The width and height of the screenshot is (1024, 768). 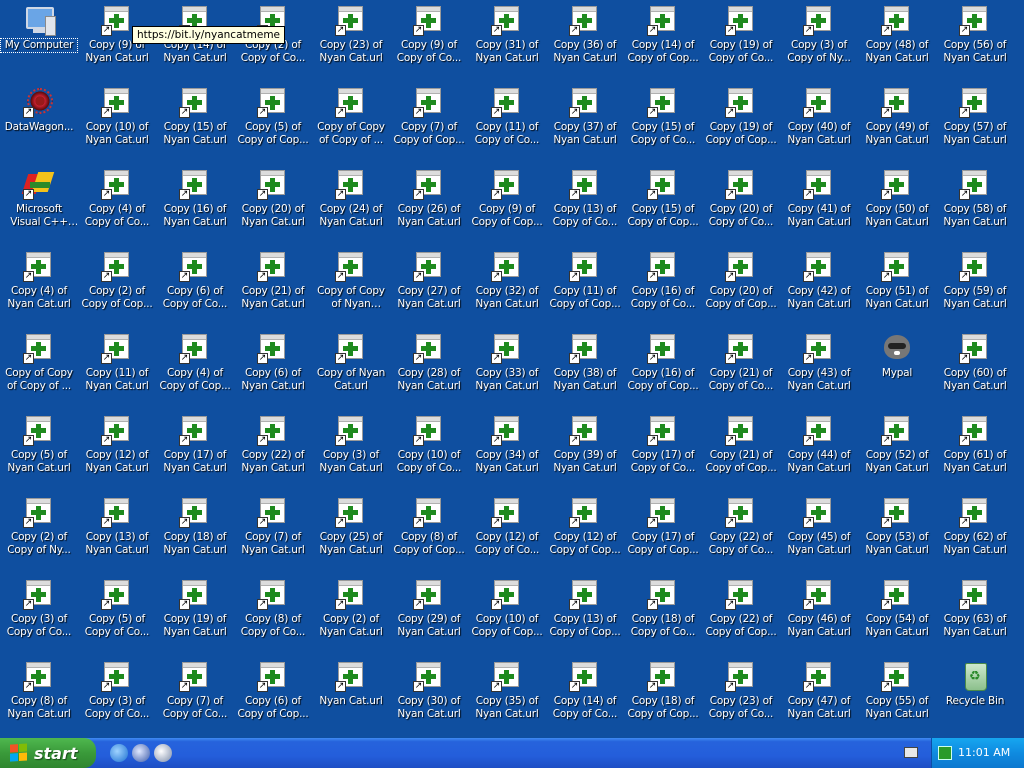 What do you see at coordinates (507, 40) in the screenshot?
I see `desktop-icon-copy-31-of-nyan-cat-url: ↗ Copy (31) of Nyan Cat.url` at bounding box center [507, 40].